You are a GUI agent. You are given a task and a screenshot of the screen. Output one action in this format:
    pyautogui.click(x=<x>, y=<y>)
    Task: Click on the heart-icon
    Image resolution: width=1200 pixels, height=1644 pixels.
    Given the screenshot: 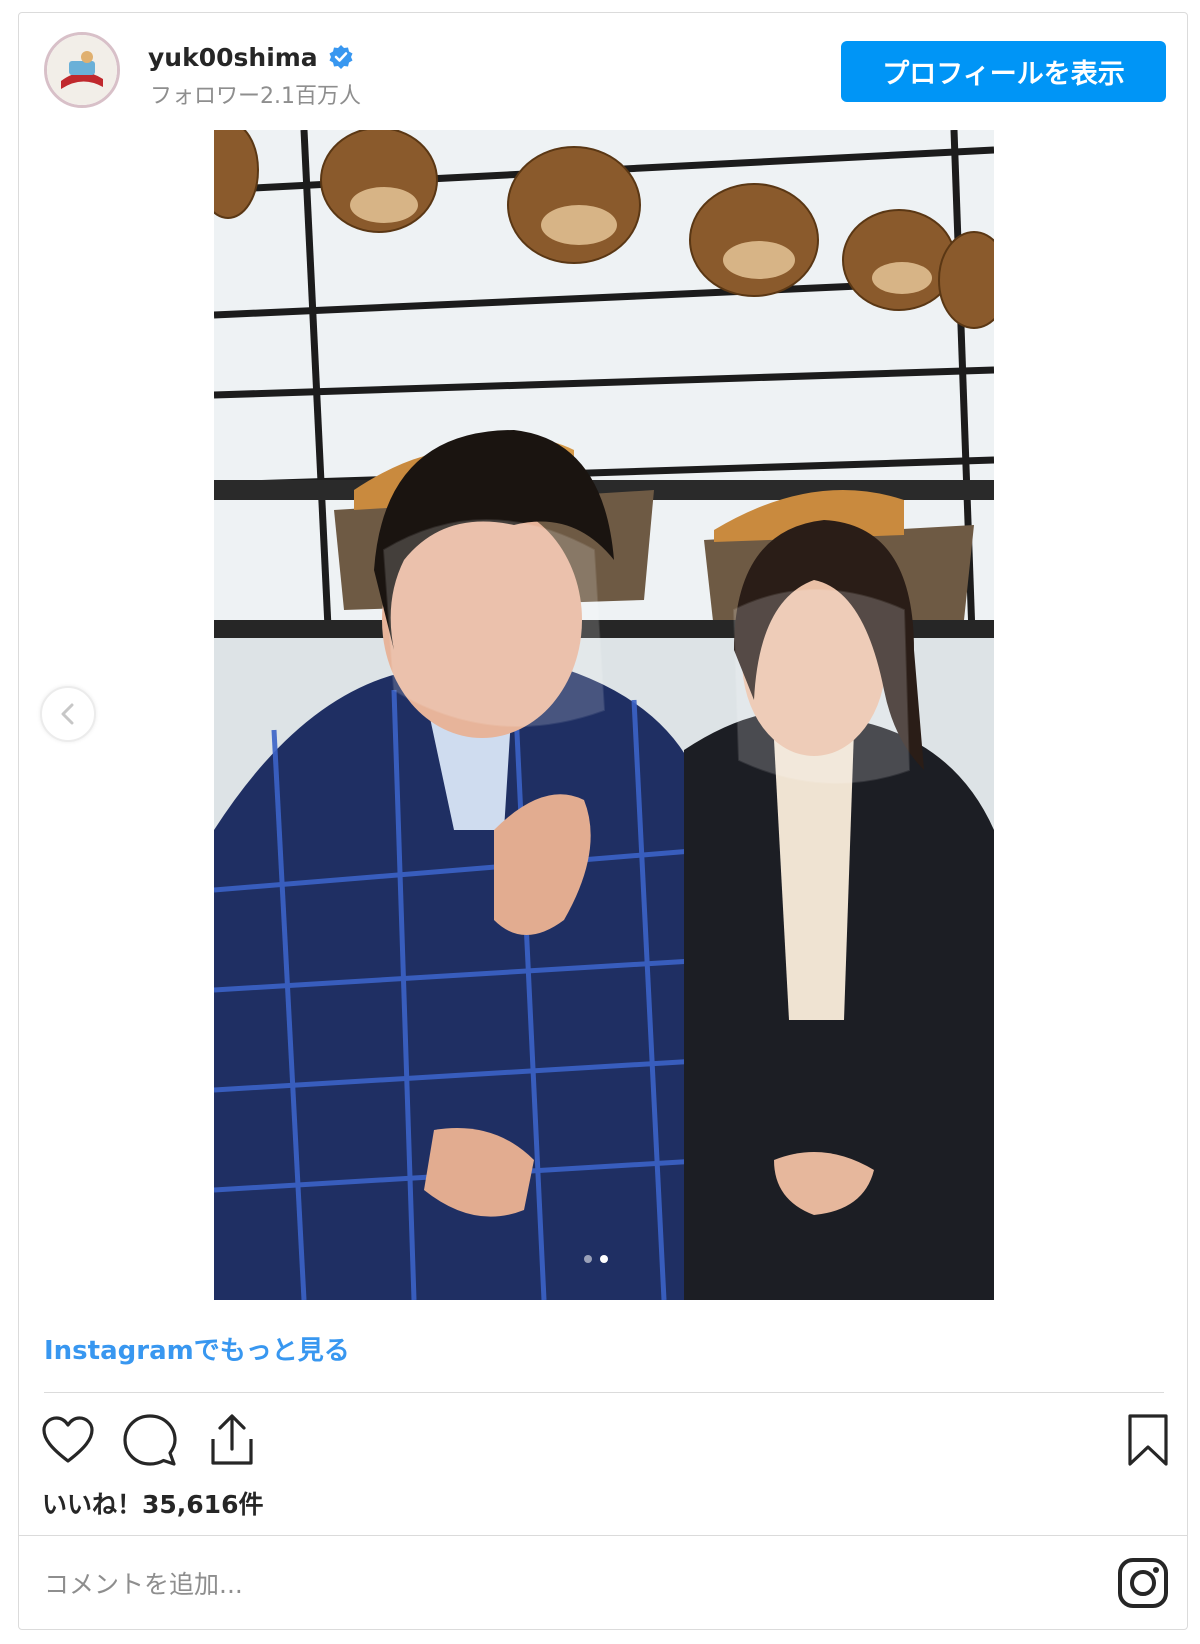 What is the action you would take?
    pyautogui.click(x=68, y=1439)
    